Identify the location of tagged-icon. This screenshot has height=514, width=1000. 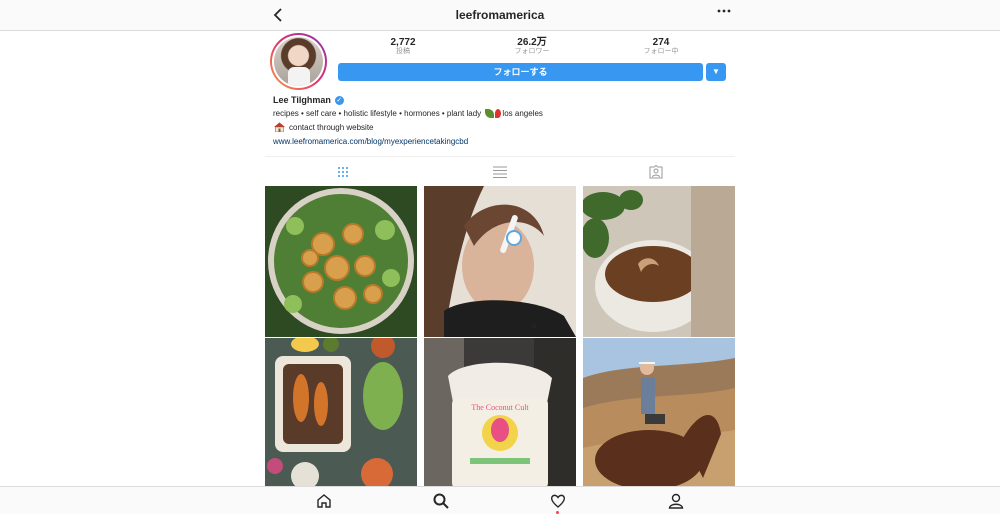
(656, 172).